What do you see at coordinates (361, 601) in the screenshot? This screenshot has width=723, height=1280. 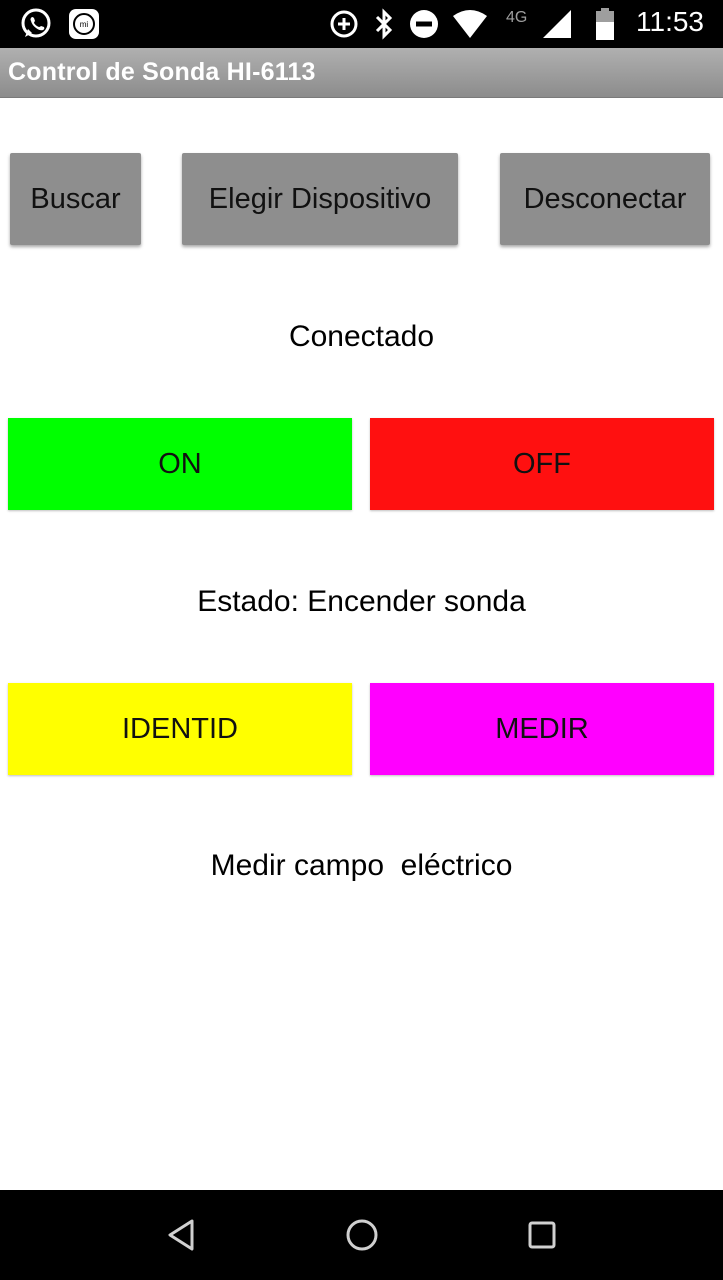 I see `probe-state-label: Estado: Encender sonda` at bounding box center [361, 601].